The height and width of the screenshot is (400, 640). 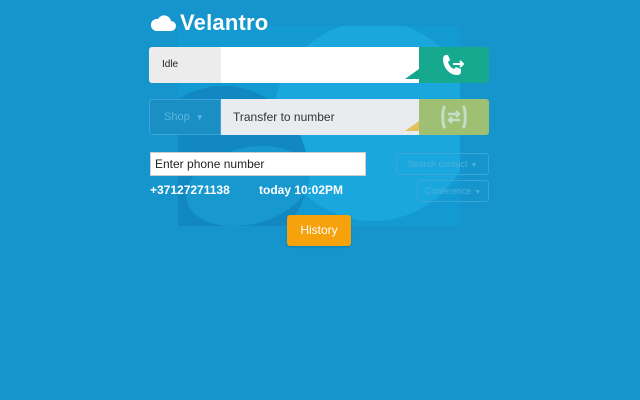 I want to click on transfer-bar: Shop ▼, so click(x=319, y=117).